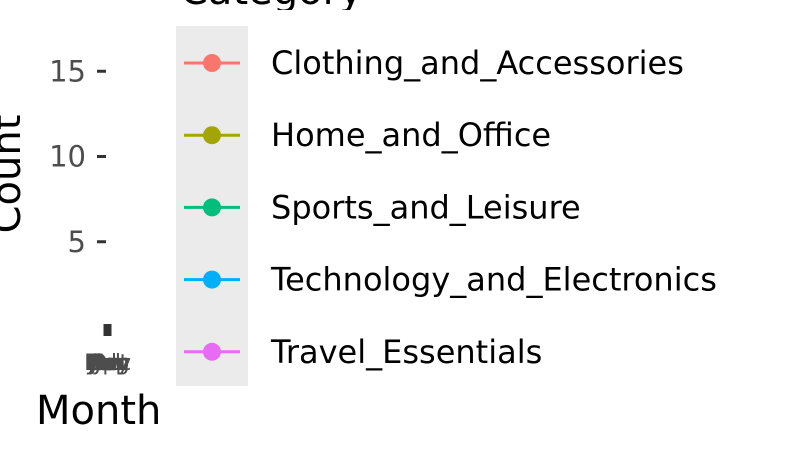 This screenshot has height=456, width=792. I want to click on legend-title: Category, so click(271, 7).